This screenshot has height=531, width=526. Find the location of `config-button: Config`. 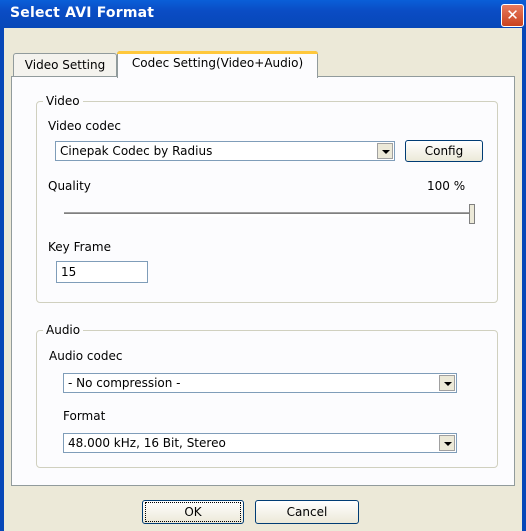

config-button: Config is located at coordinates (444, 151).